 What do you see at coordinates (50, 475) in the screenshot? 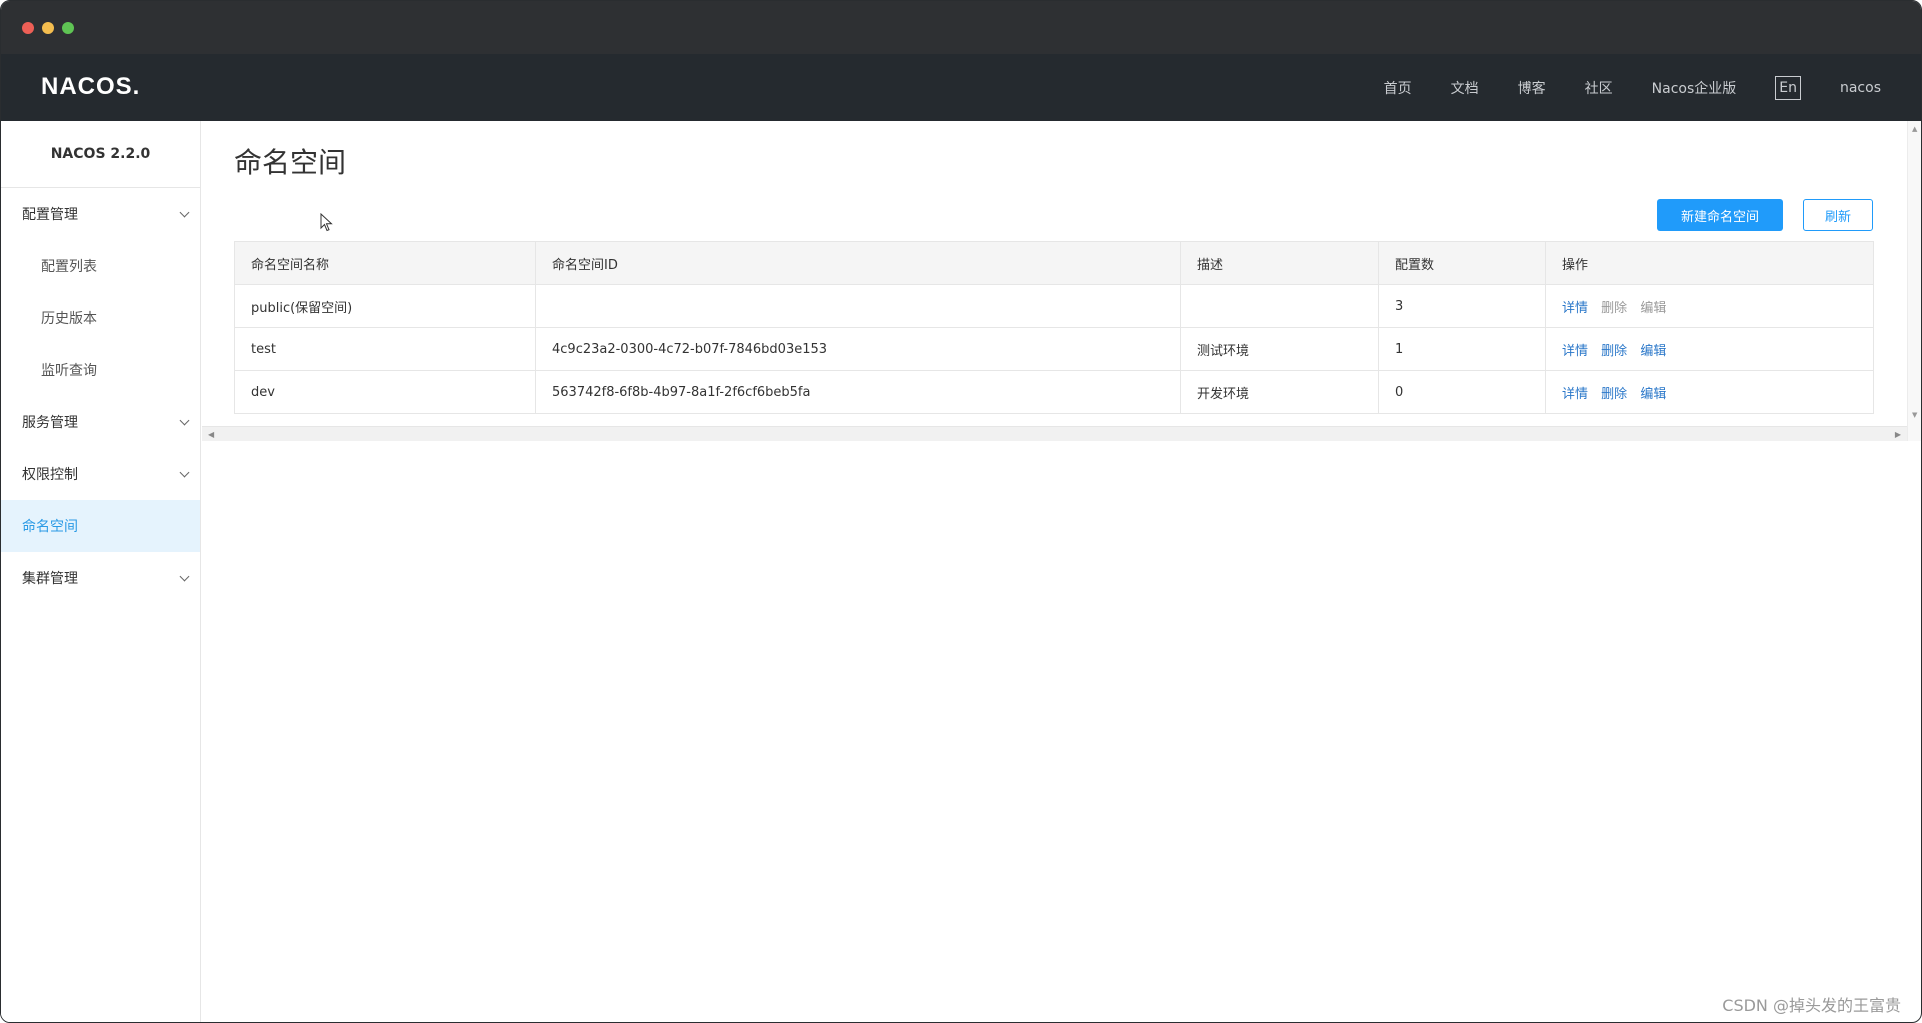
I see `sidebar-group-label: 权限控制` at bounding box center [50, 475].